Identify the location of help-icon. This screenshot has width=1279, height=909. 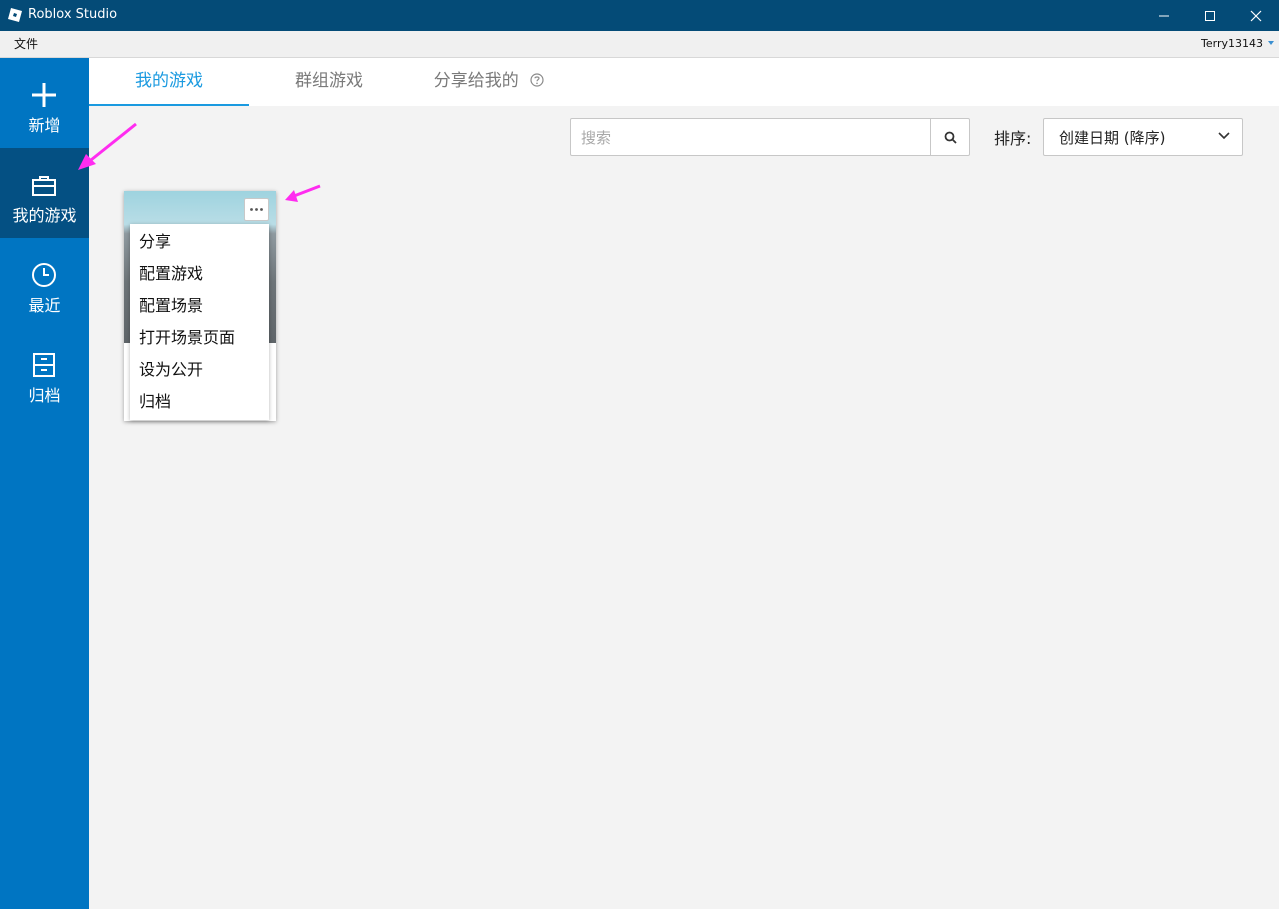
(537, 80).